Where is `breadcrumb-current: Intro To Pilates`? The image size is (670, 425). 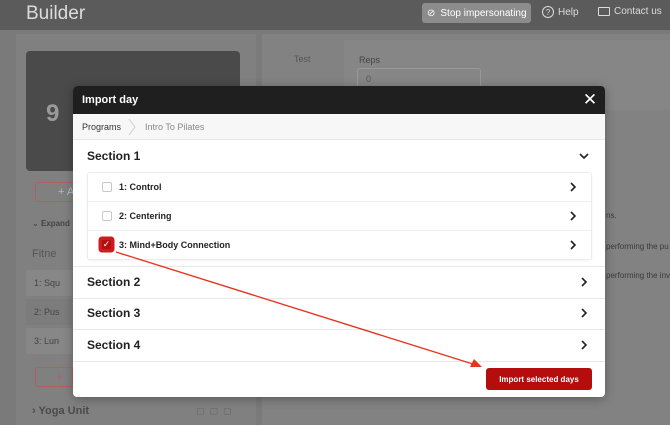
breadcrumb-current: Intro To Pilates is located at coordinates (175, 127).